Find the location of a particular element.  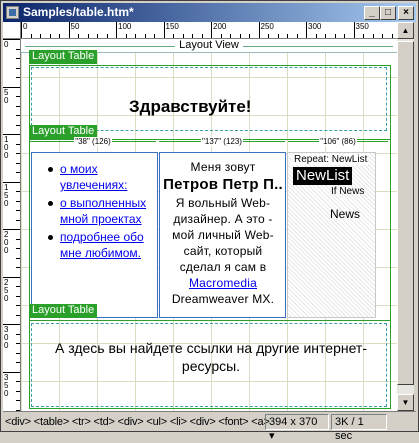

layout-view-label: Layout View is located at coordinates (209, 45).